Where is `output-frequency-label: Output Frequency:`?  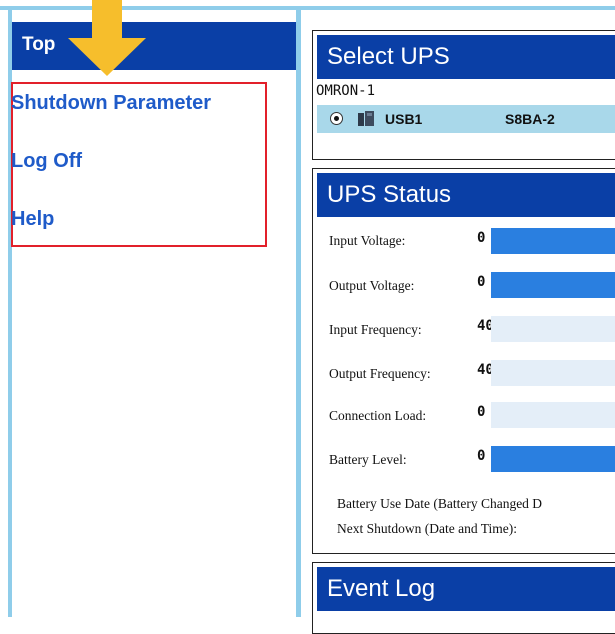 output-frequency-label: Output Frequency: is located at coordinates (380, 373).